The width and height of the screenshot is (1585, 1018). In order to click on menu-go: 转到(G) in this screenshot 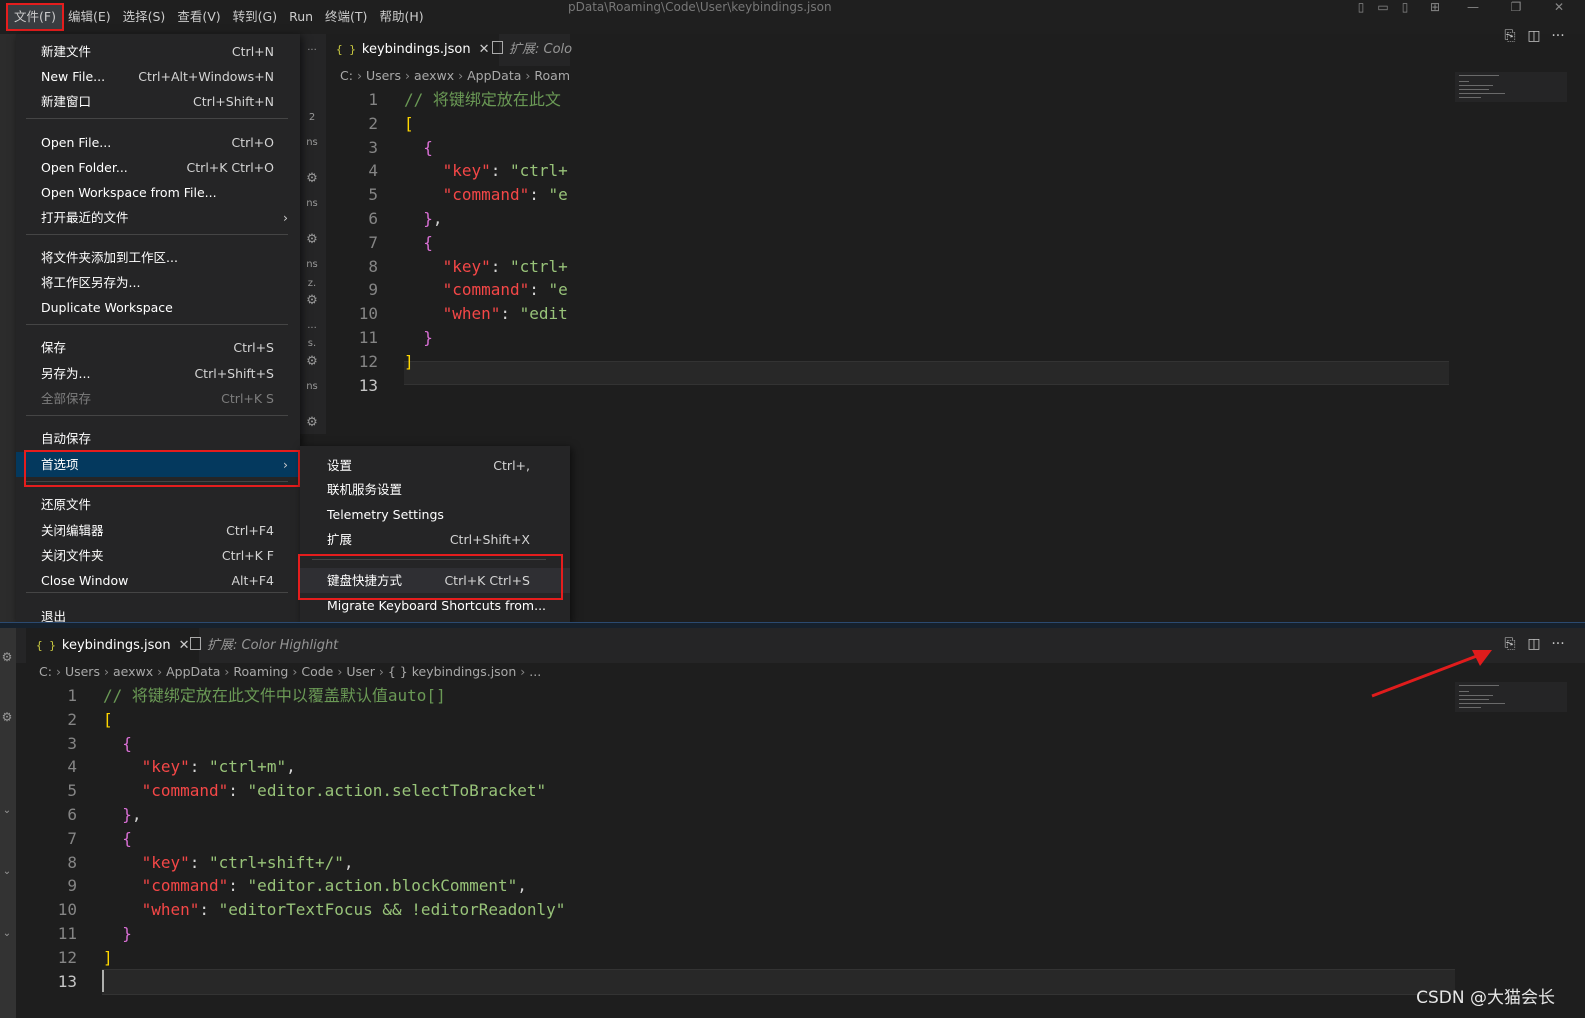, I will do `click(255, 17)`.